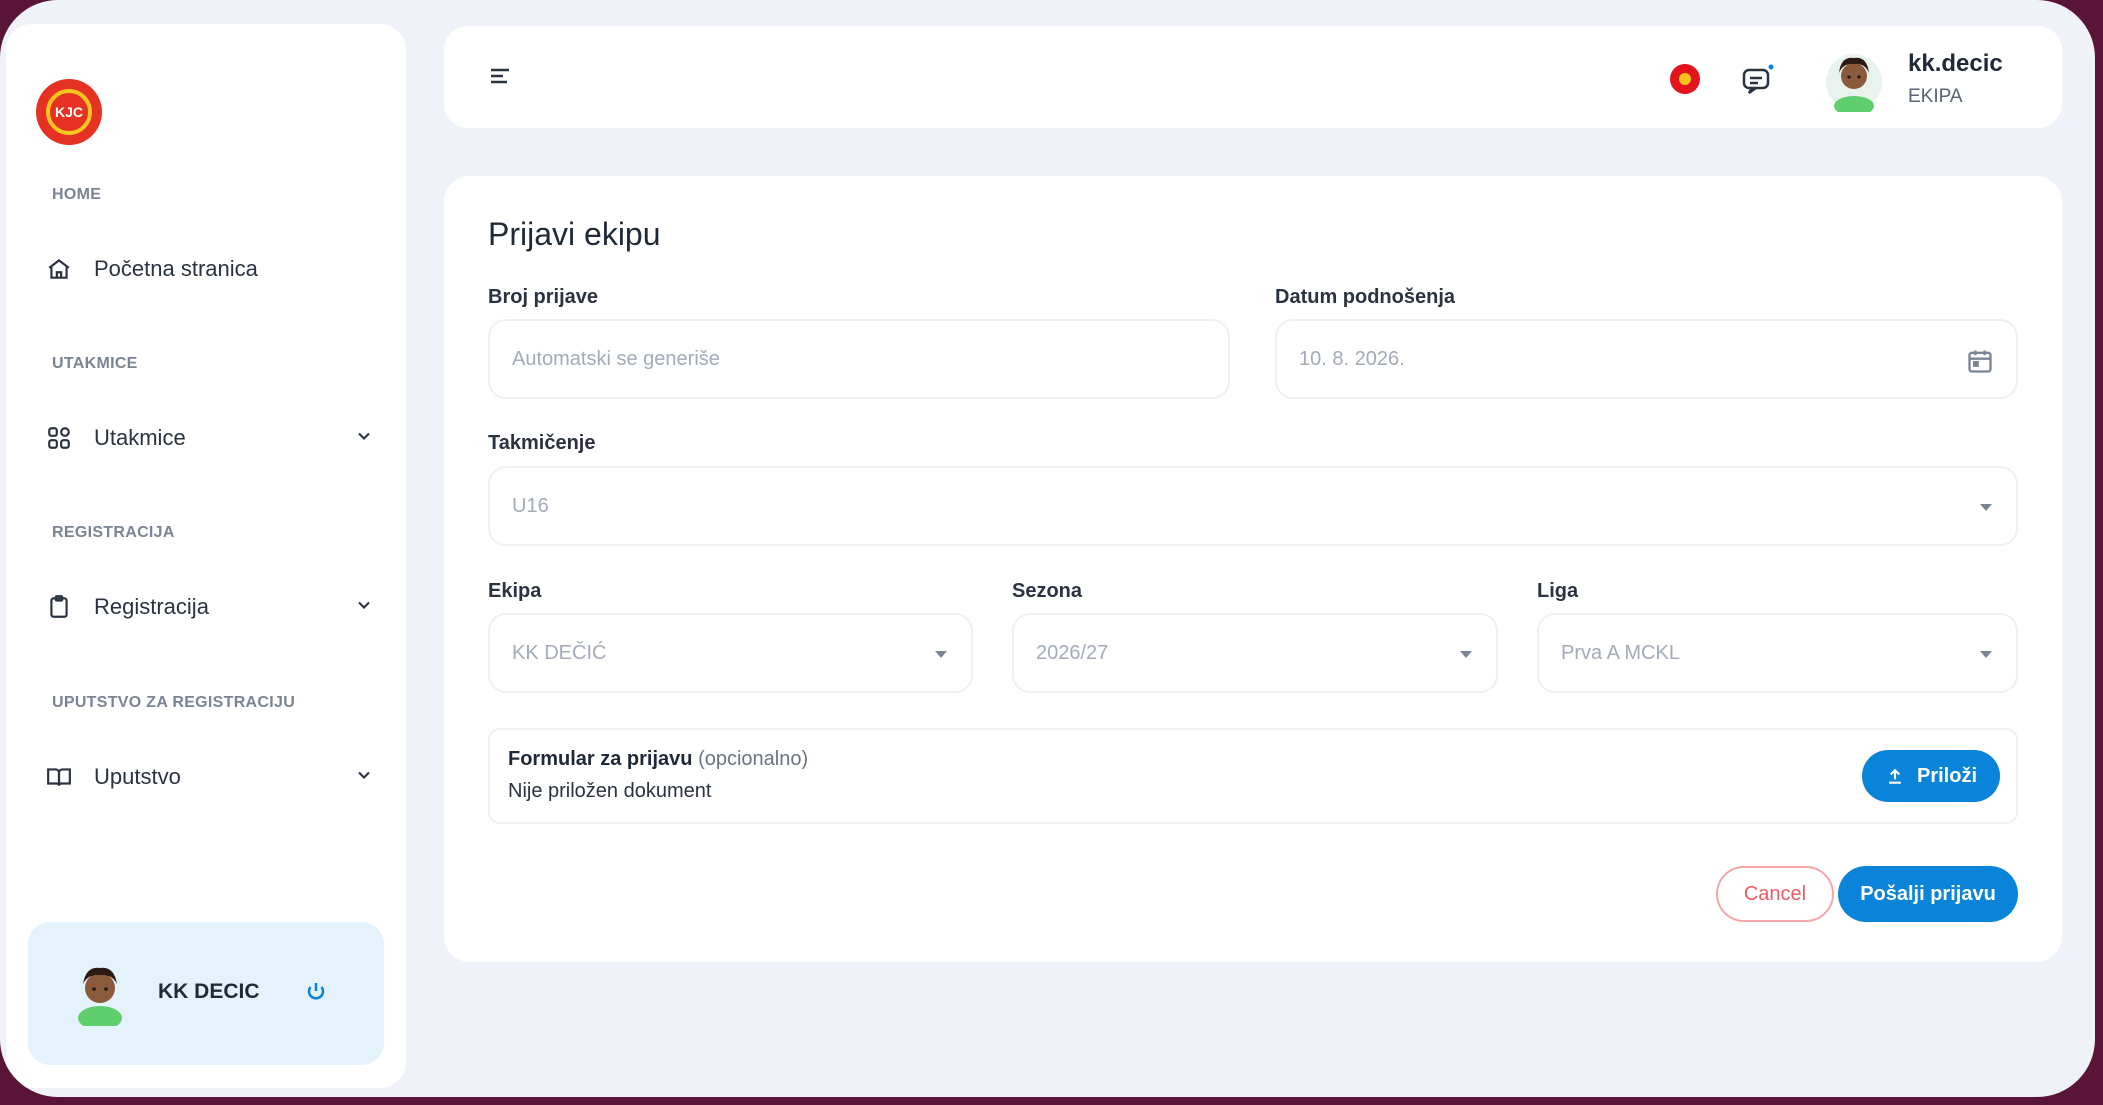 This screenshot has width=2103, height=1105. I want to click on sezona-value: 2026/27, so click(1072, 652).